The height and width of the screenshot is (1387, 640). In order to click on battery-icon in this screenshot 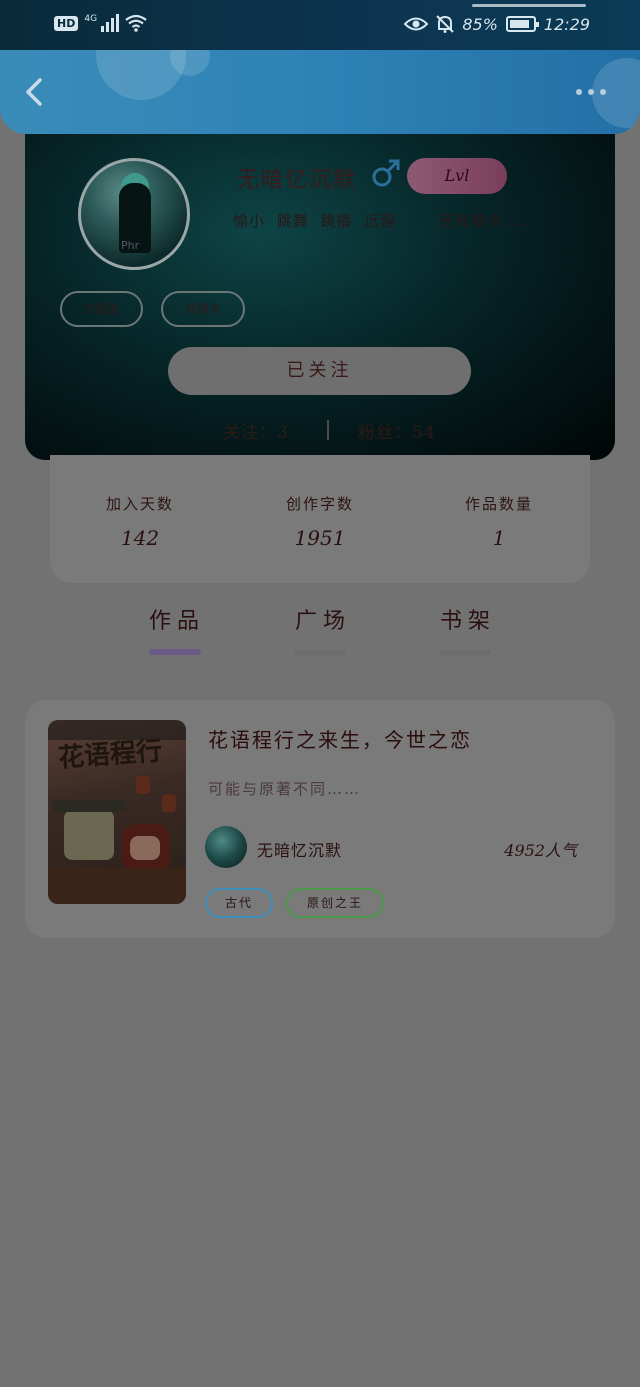, I will do `click(522, 24)`.